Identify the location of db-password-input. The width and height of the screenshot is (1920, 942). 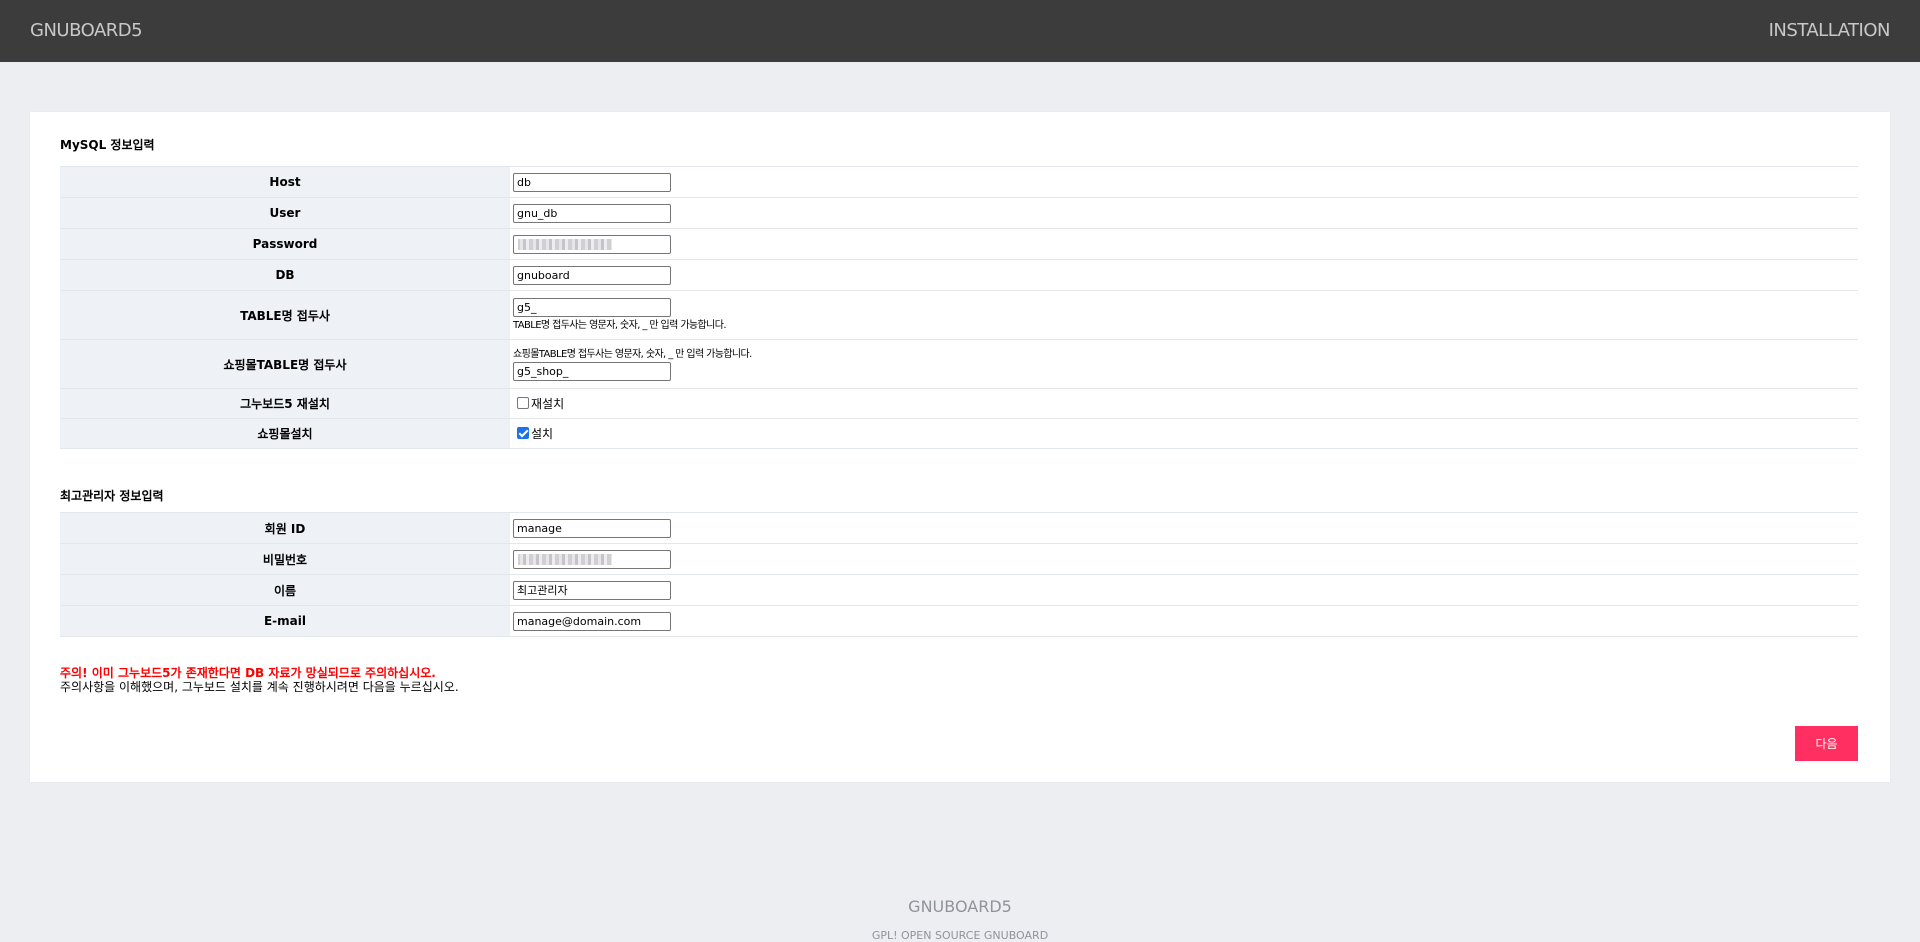
(592, 244).